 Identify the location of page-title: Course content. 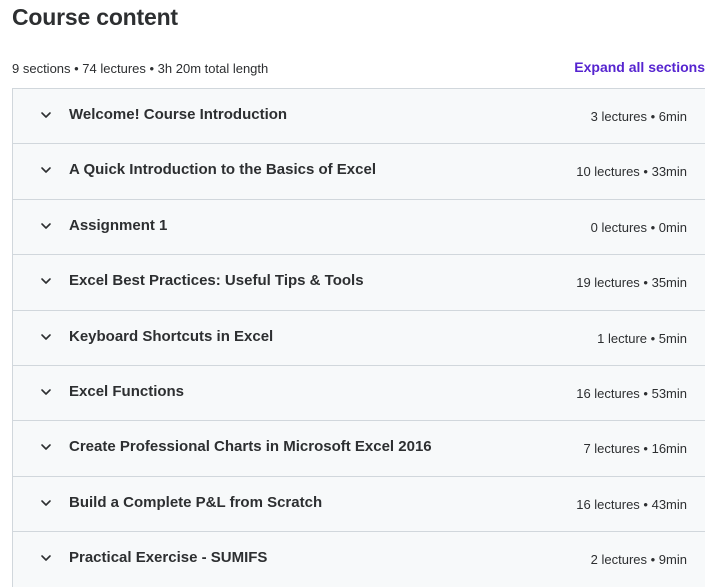
(95, 17).